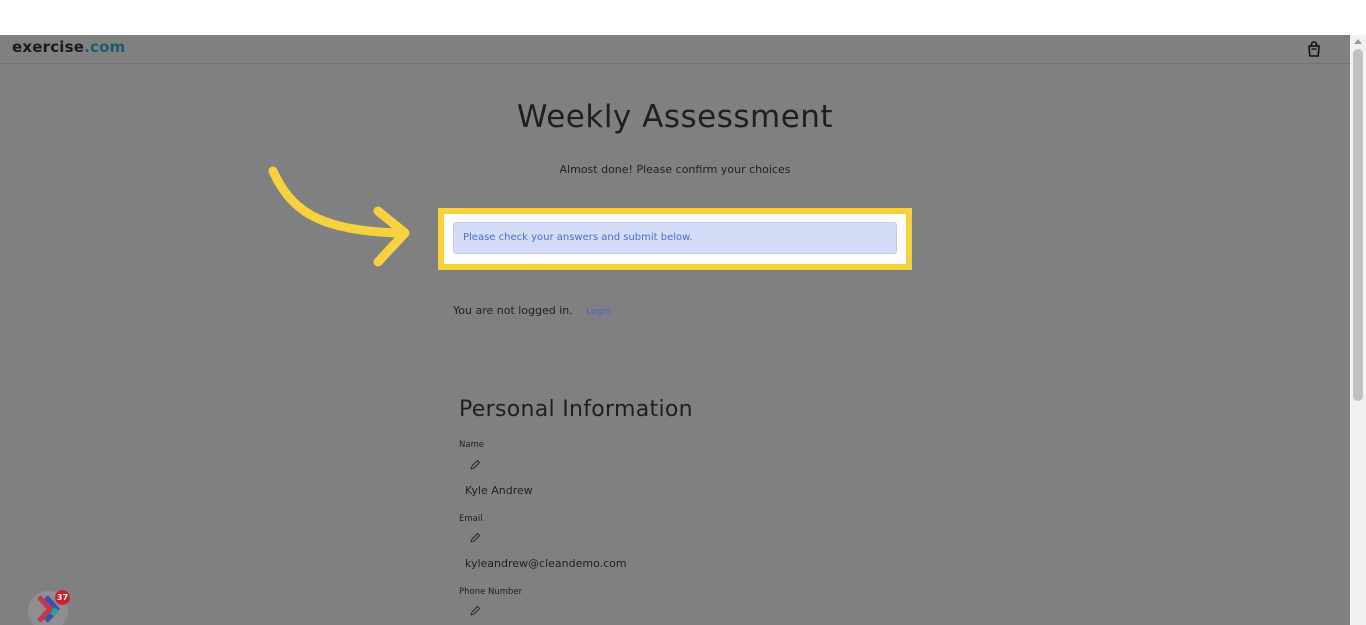  Describe the element at coordinates (499, 490) in the screenshot. I see `field-value-name: Kyle Andrew` at that location.